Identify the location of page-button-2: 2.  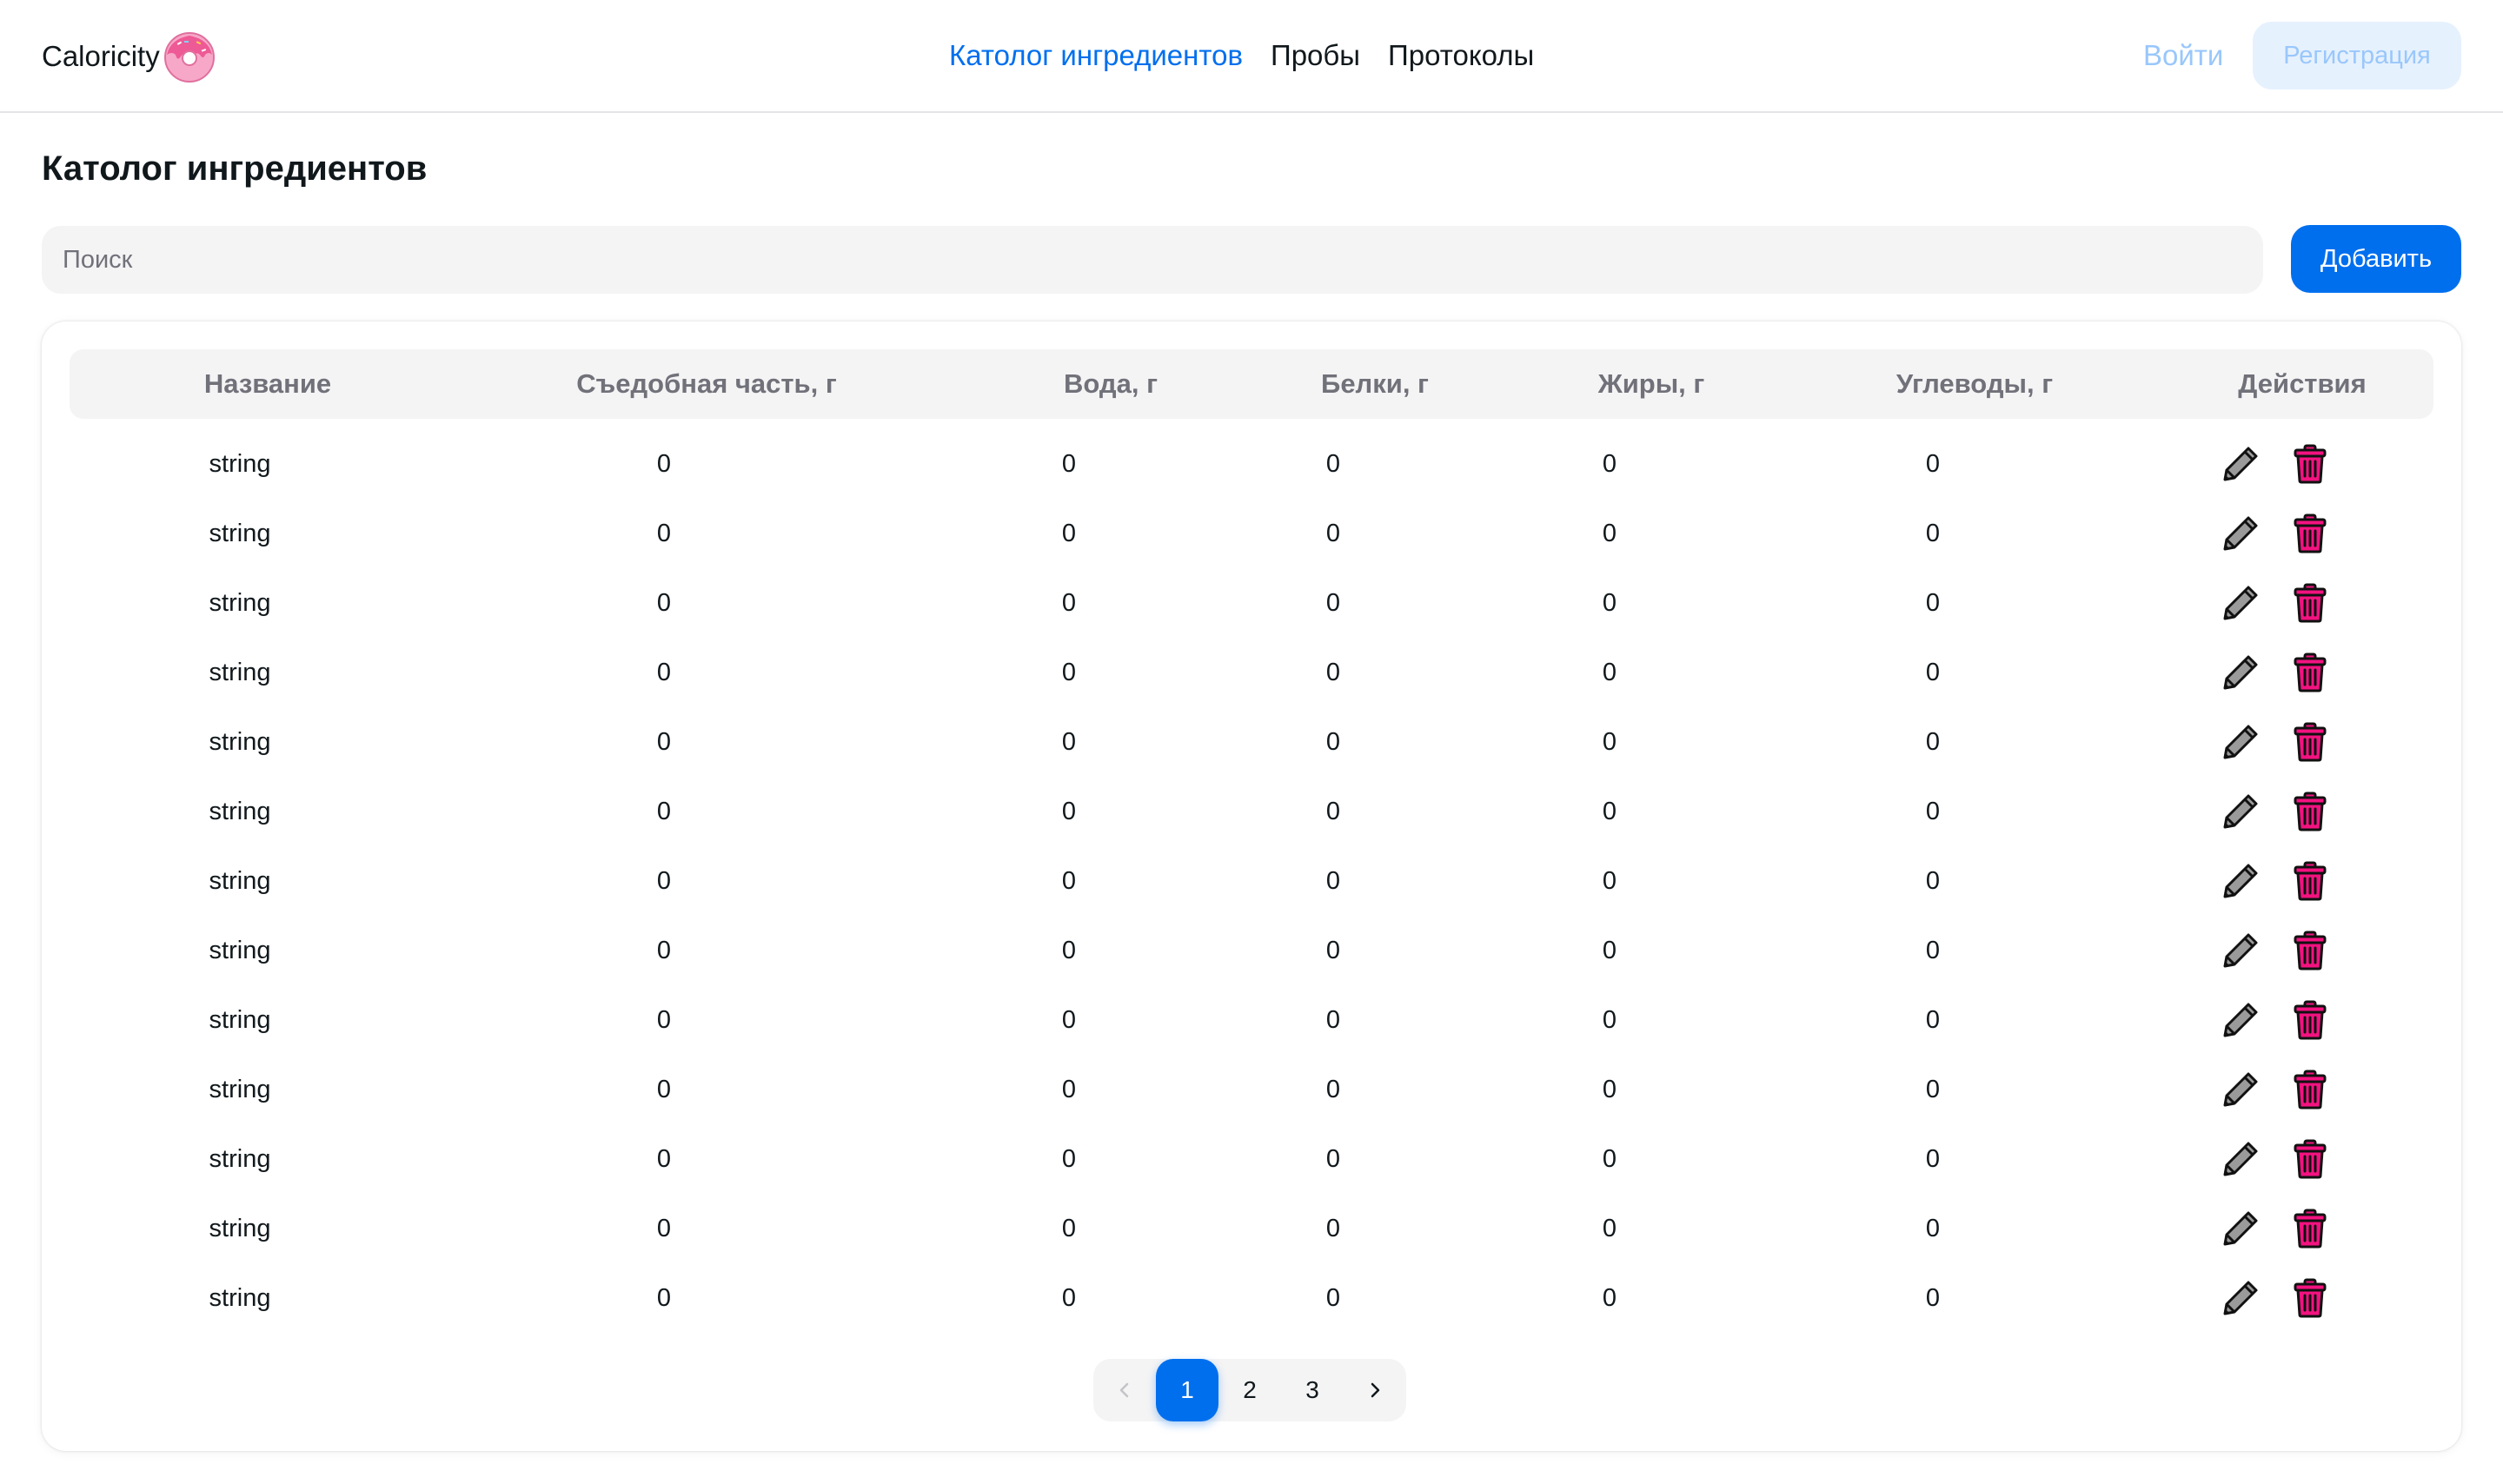
(1249, 1390).